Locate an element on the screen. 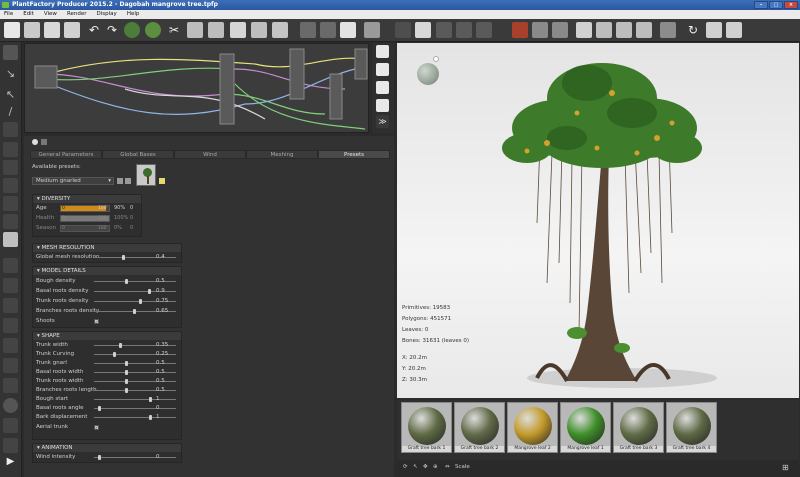 The image size is (800, 477). textured-icon is located at coordinates (484, 30).